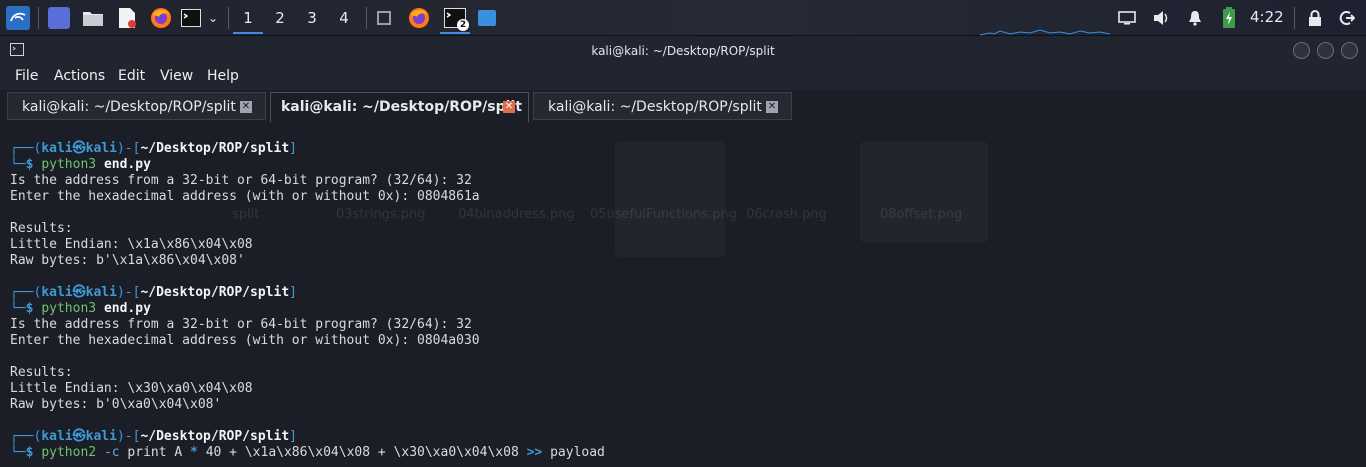  What do you see at coordinates (246, 214) in the screenshot?
I see `desktop-ghost-label: split` at bounding box center [246, 214].